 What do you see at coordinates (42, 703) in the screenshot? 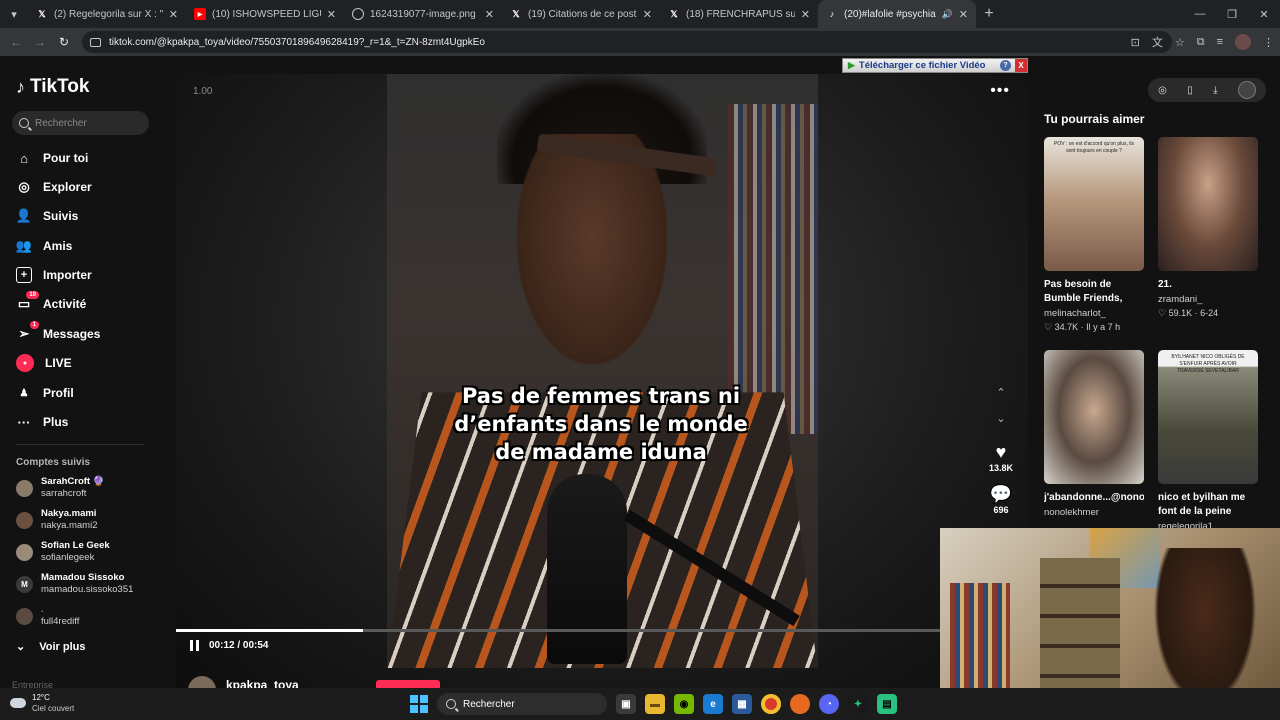
I see `weather-widget: 12°C Ciel couvert` at bounding box center [42, 703].